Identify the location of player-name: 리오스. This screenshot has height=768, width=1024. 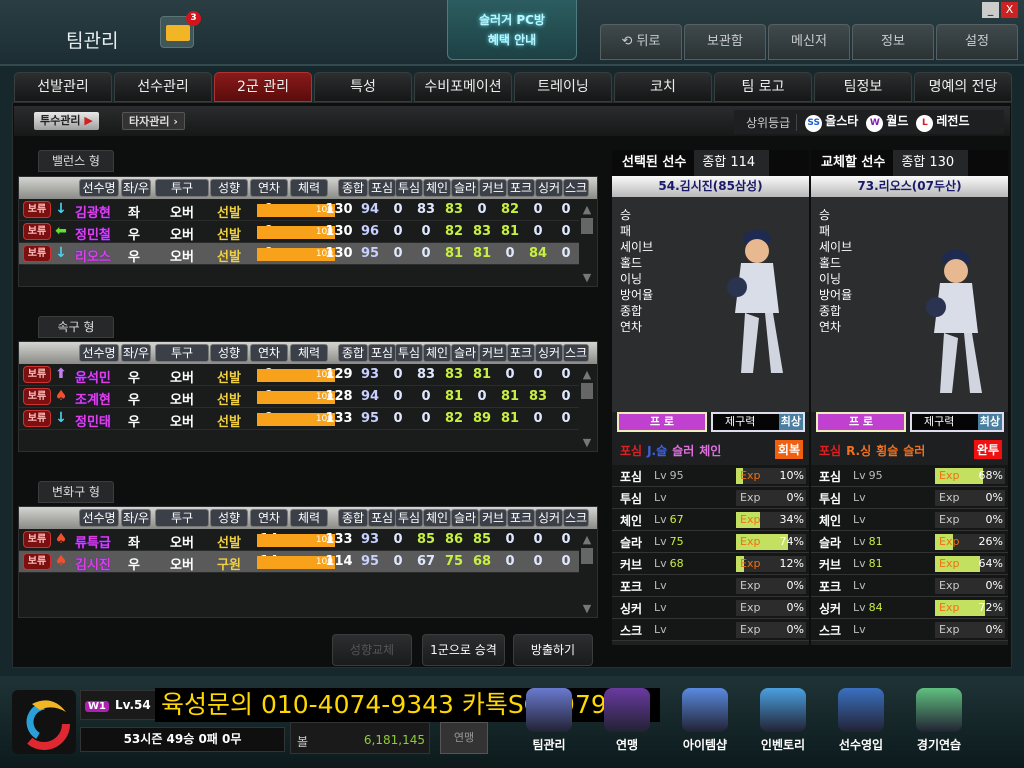
(93, 255).